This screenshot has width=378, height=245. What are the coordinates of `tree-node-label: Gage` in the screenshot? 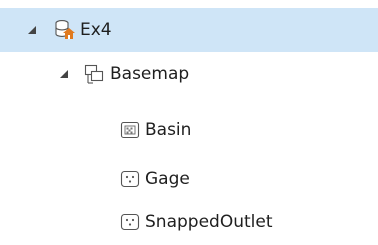 It's located at (167, 179).